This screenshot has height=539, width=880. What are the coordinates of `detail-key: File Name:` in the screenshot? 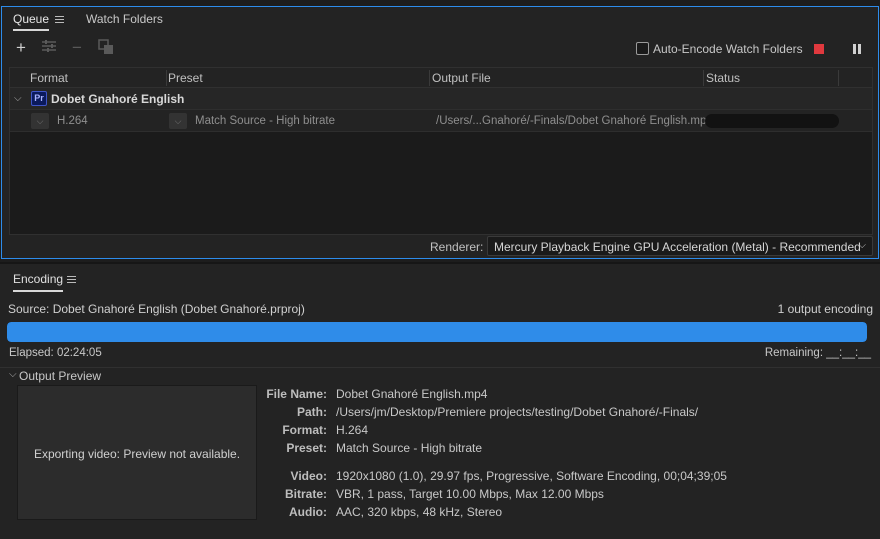 It's located at (296, 394).